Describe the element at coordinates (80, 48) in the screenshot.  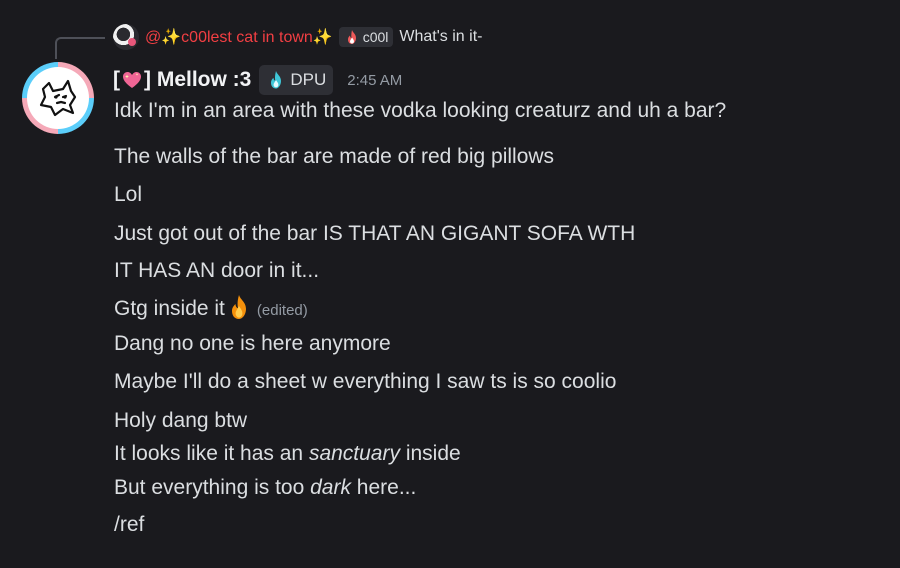
I see `reply-connector` at that location.